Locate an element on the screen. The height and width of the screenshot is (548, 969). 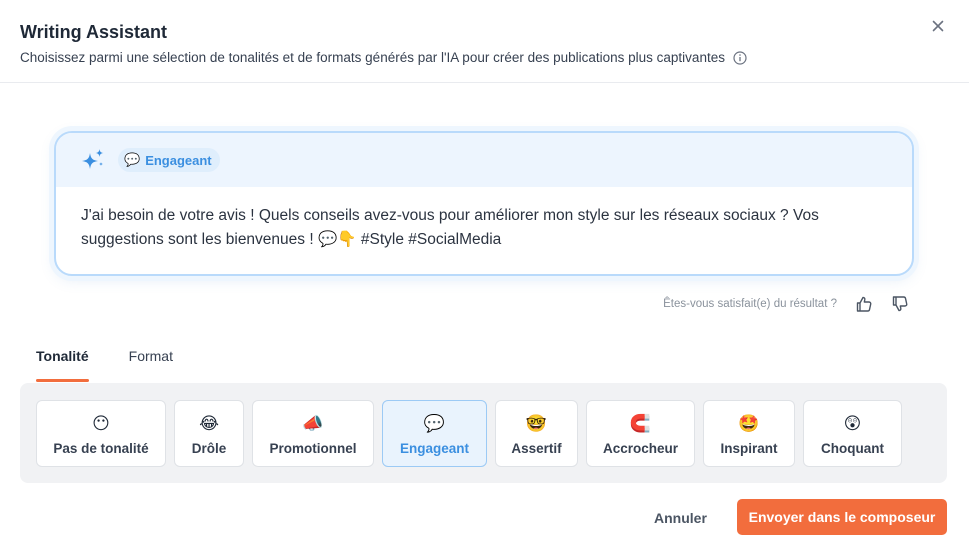
tone-option-label: Accrocheur is located at coordinates (640, 448).